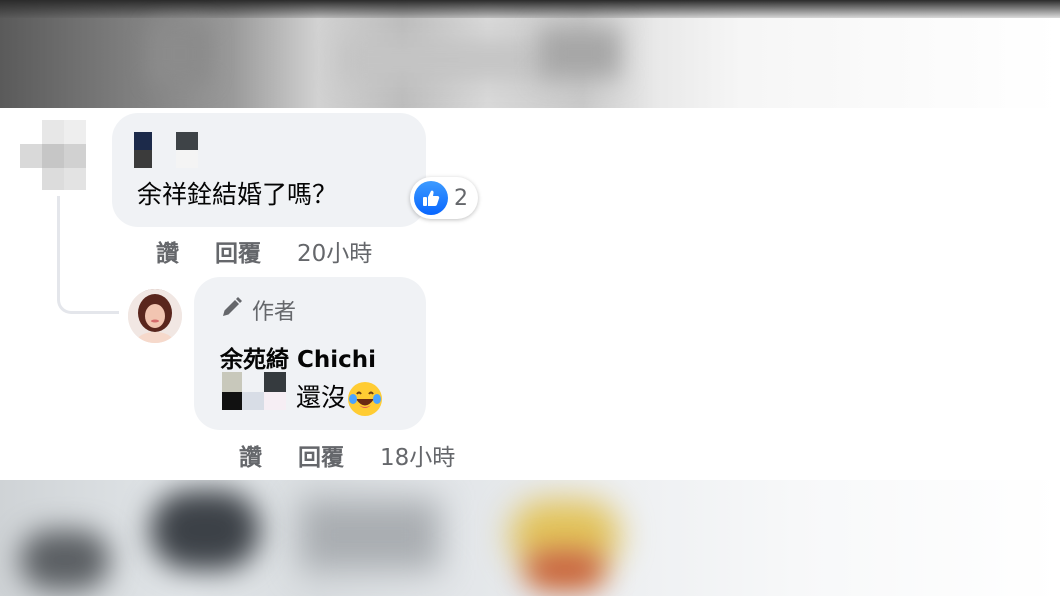  What do you see at coordinates (155, 316) in the screenshot?
I see `author-avatar` at bounding box center [155, 316].